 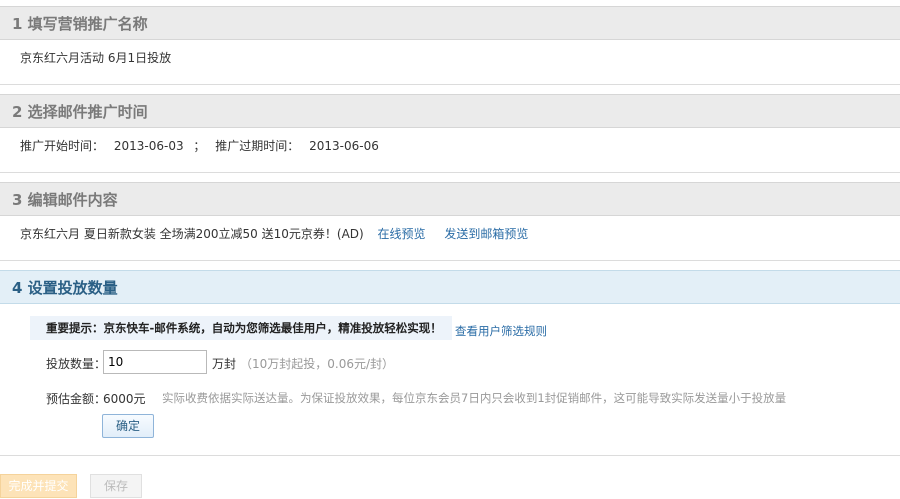 I want to click on quantity-label: 投放数量：, so click(x=76, y=364).